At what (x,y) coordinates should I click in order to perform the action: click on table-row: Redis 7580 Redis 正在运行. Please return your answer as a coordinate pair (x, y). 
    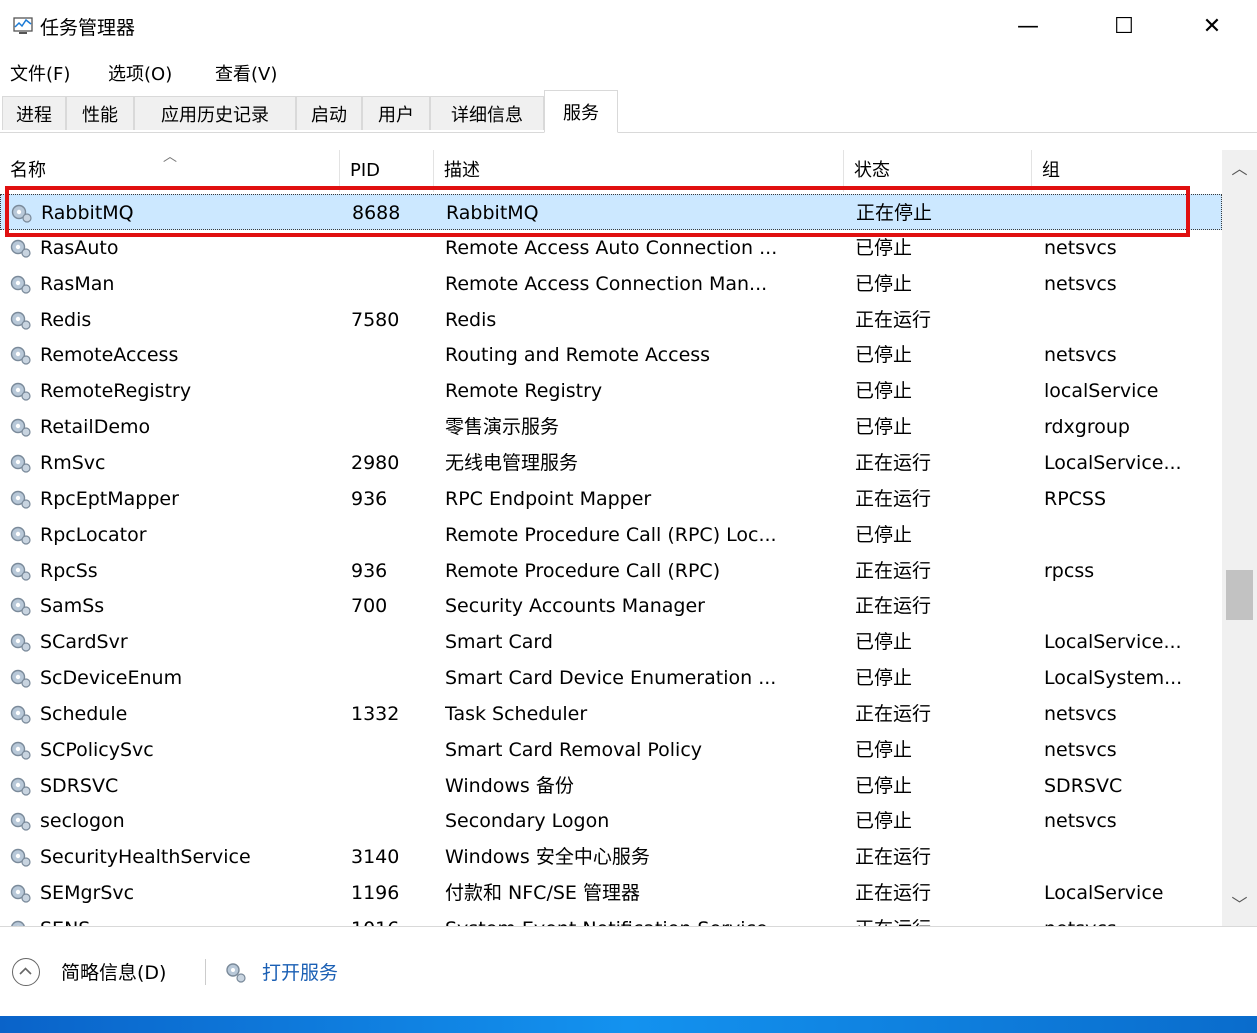
    Looking at the image, I should click on (611, 320).